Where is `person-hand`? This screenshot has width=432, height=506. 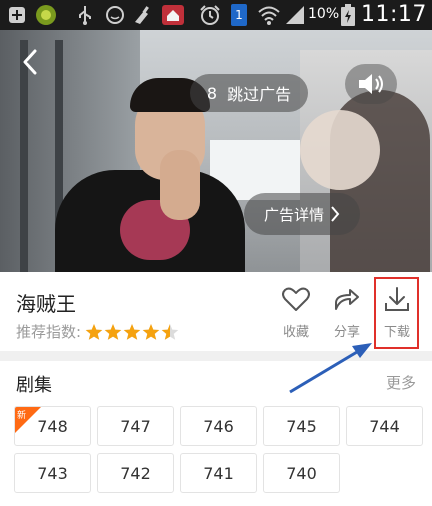 person-hand is located at coordinates (180, 185).